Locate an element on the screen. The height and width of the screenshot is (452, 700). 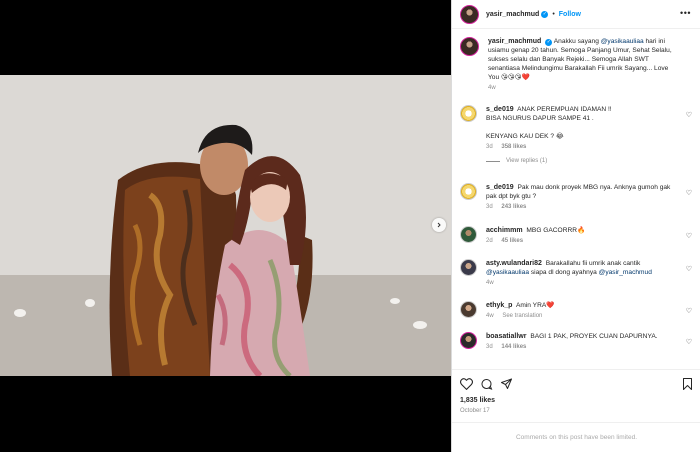
comment-username: acchimmm is located at coordinates (504, 230).